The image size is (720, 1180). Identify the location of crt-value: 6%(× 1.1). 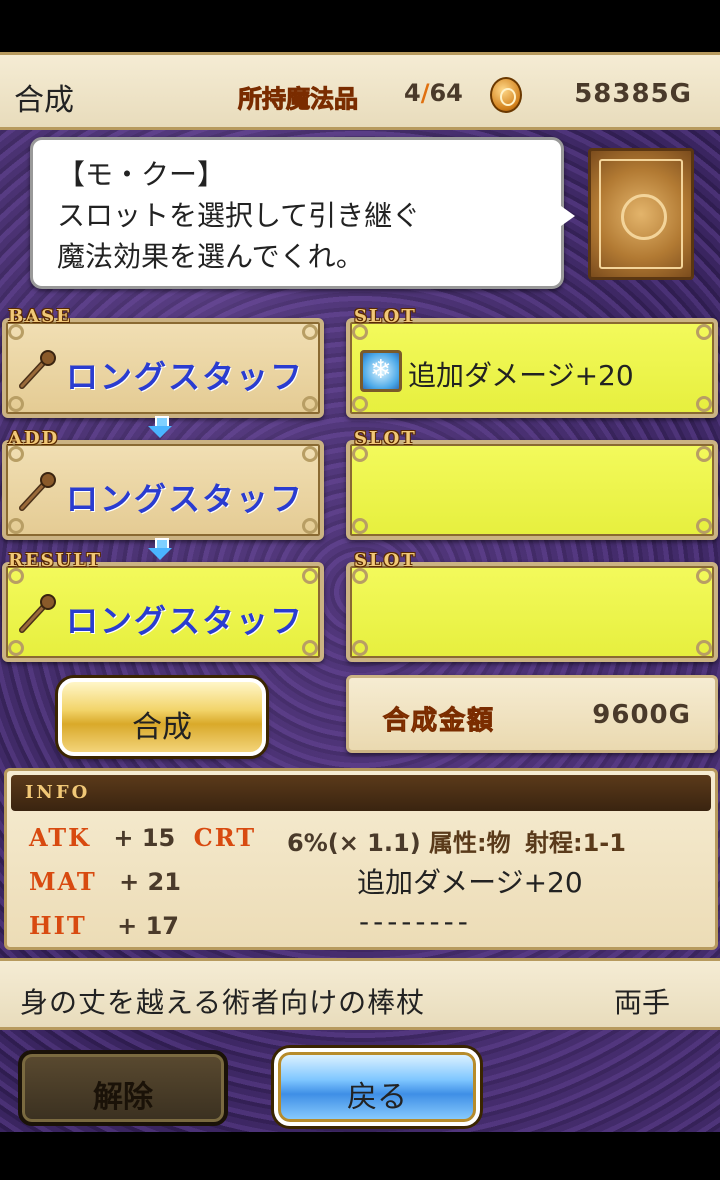
(354, 843).